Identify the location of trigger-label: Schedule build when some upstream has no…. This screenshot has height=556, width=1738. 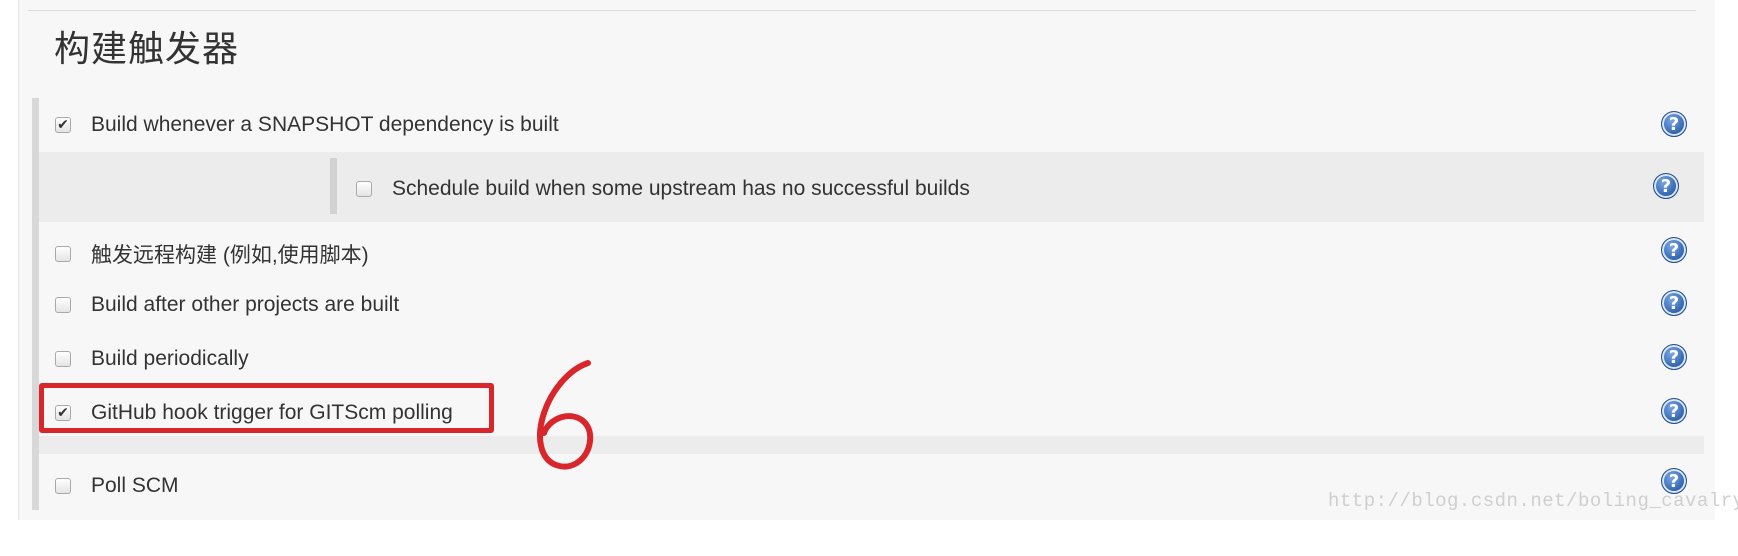
(681, 188).